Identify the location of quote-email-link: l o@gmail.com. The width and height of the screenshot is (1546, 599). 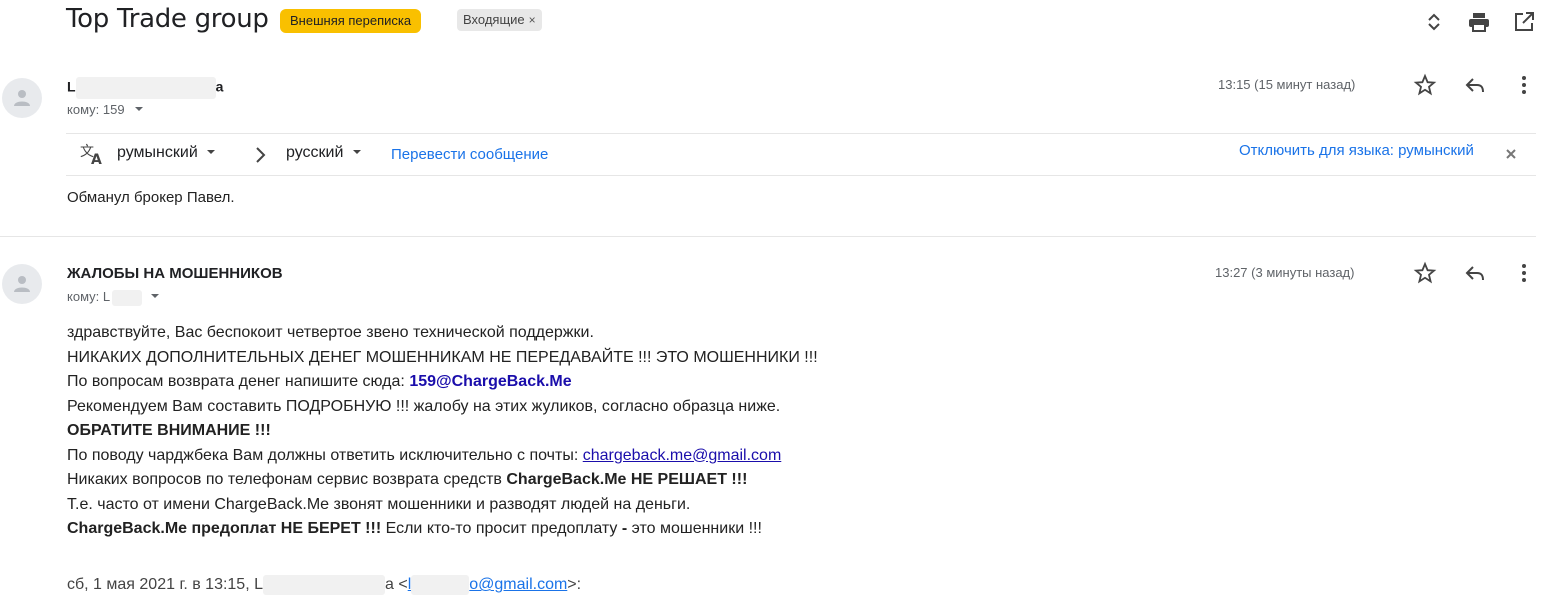
(488, 585).